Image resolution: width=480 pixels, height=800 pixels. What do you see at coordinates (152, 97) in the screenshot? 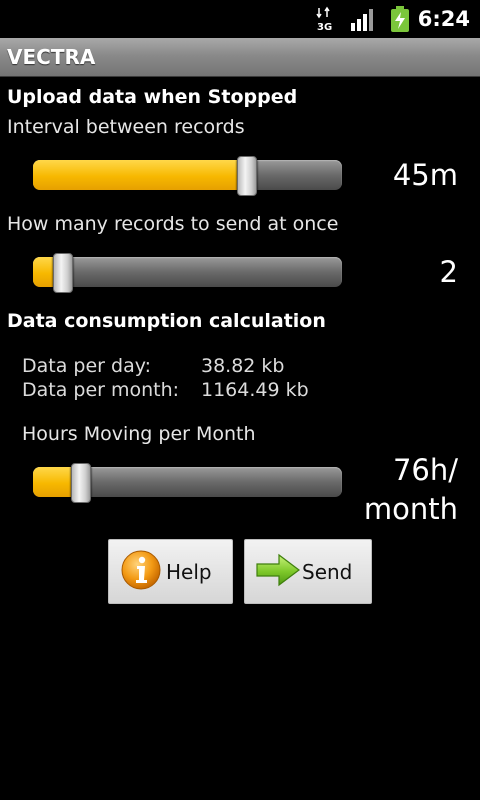
I see `upload-heading: Upload data when Stopped` at bounding box center [152, 97].